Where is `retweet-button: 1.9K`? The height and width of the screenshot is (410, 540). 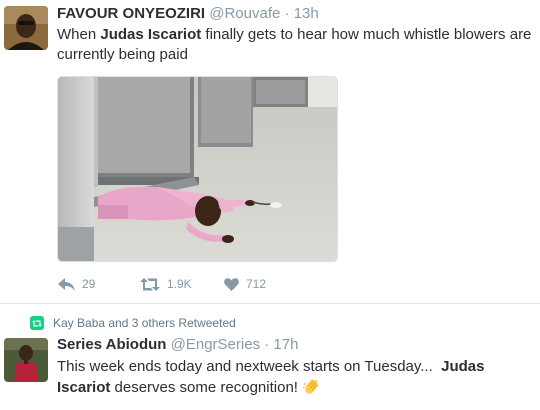
retweet-button: 1.9K is located at coordinates (166, 284).